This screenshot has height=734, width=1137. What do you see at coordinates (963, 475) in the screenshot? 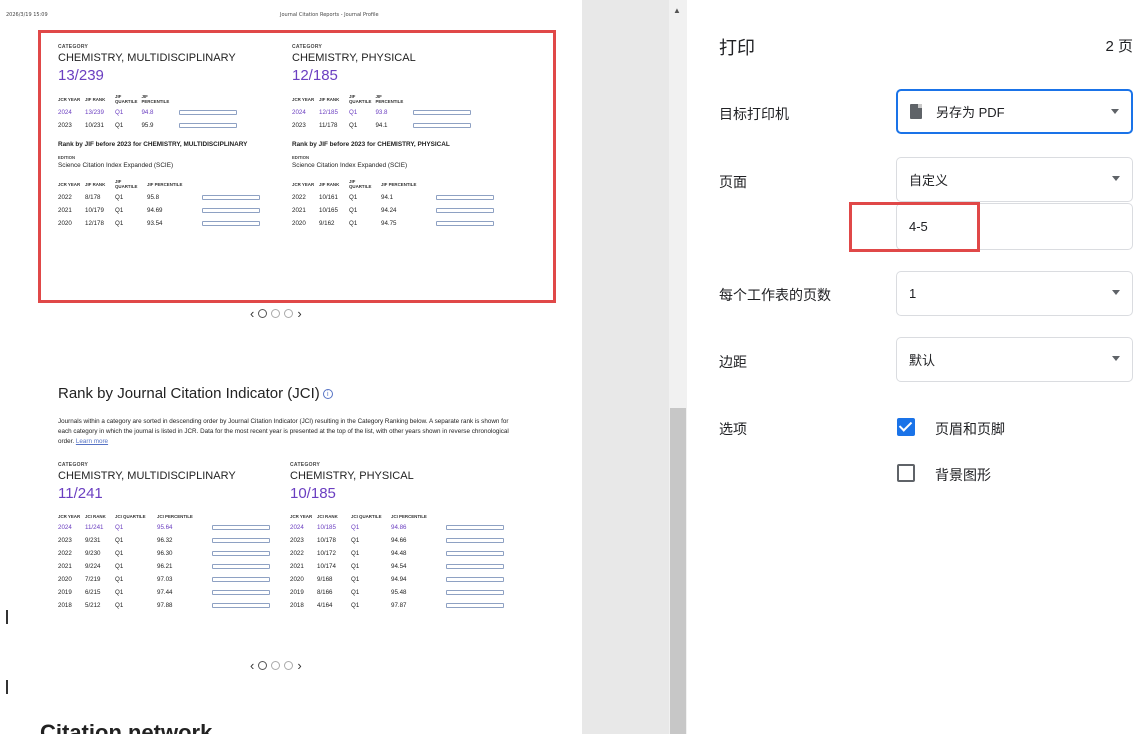
I see `background-graphics-label: 背景图形` at bounding box center [963, 475].